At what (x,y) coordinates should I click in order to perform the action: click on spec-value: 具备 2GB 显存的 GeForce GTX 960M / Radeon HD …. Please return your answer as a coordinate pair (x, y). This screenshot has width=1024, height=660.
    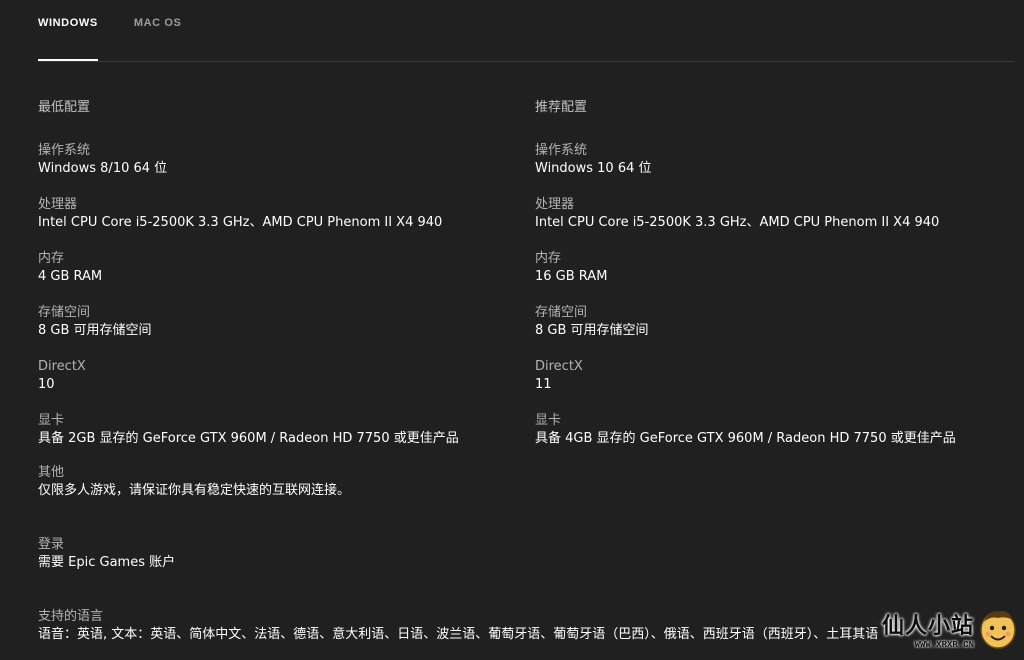
    Looking at the image, I should click on (248, 438).